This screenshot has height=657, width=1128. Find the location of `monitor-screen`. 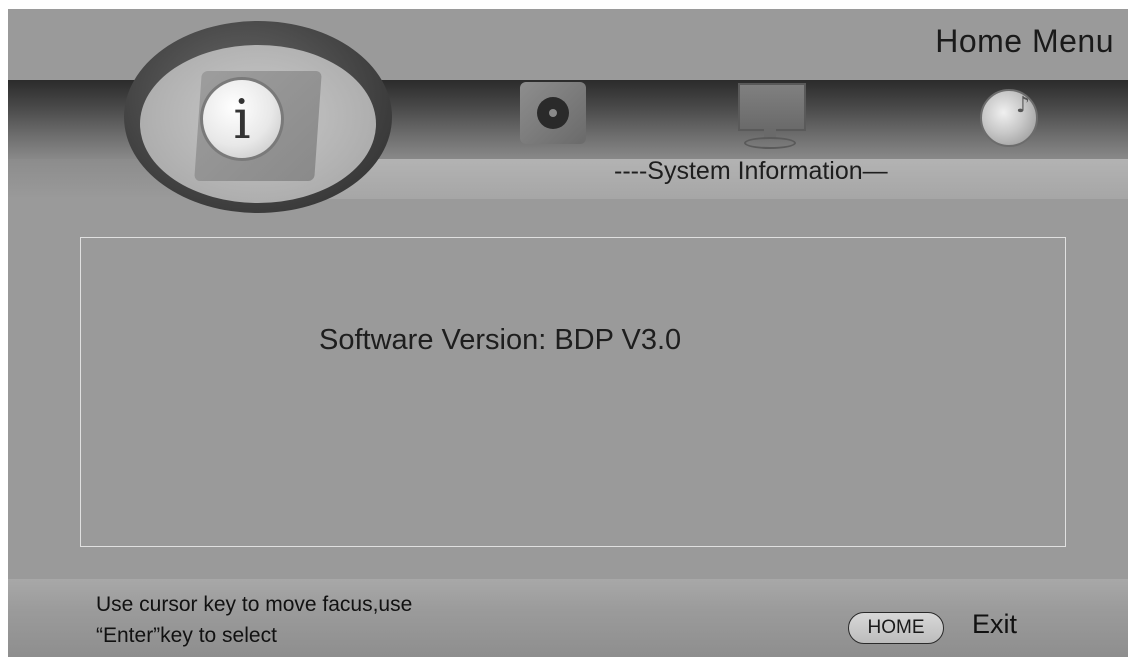

monitor-screen is located at coordinates (772, 107).